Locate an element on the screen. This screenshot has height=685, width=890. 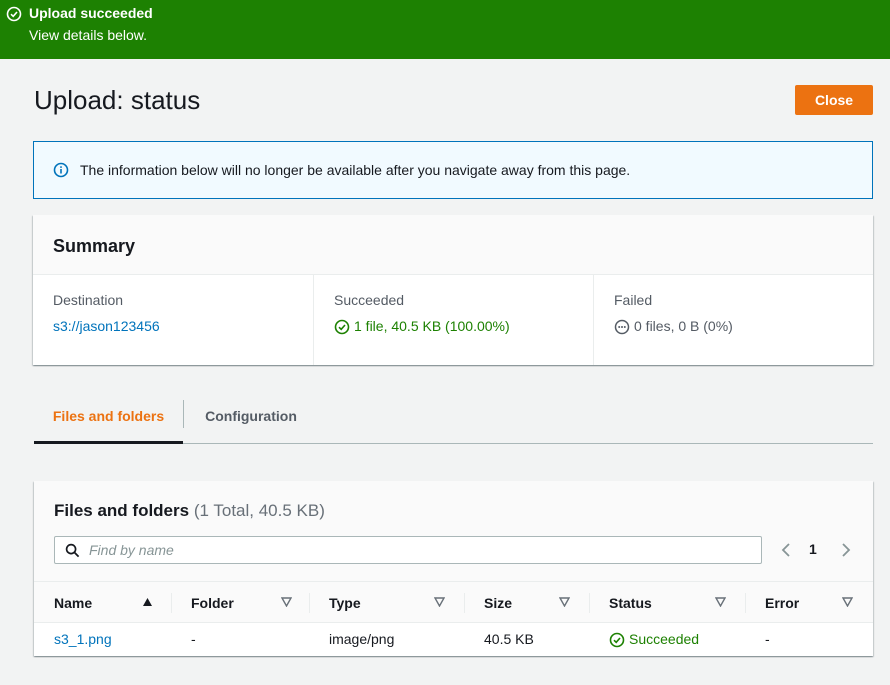
column-label: Error is located at coordinates (782, 603).